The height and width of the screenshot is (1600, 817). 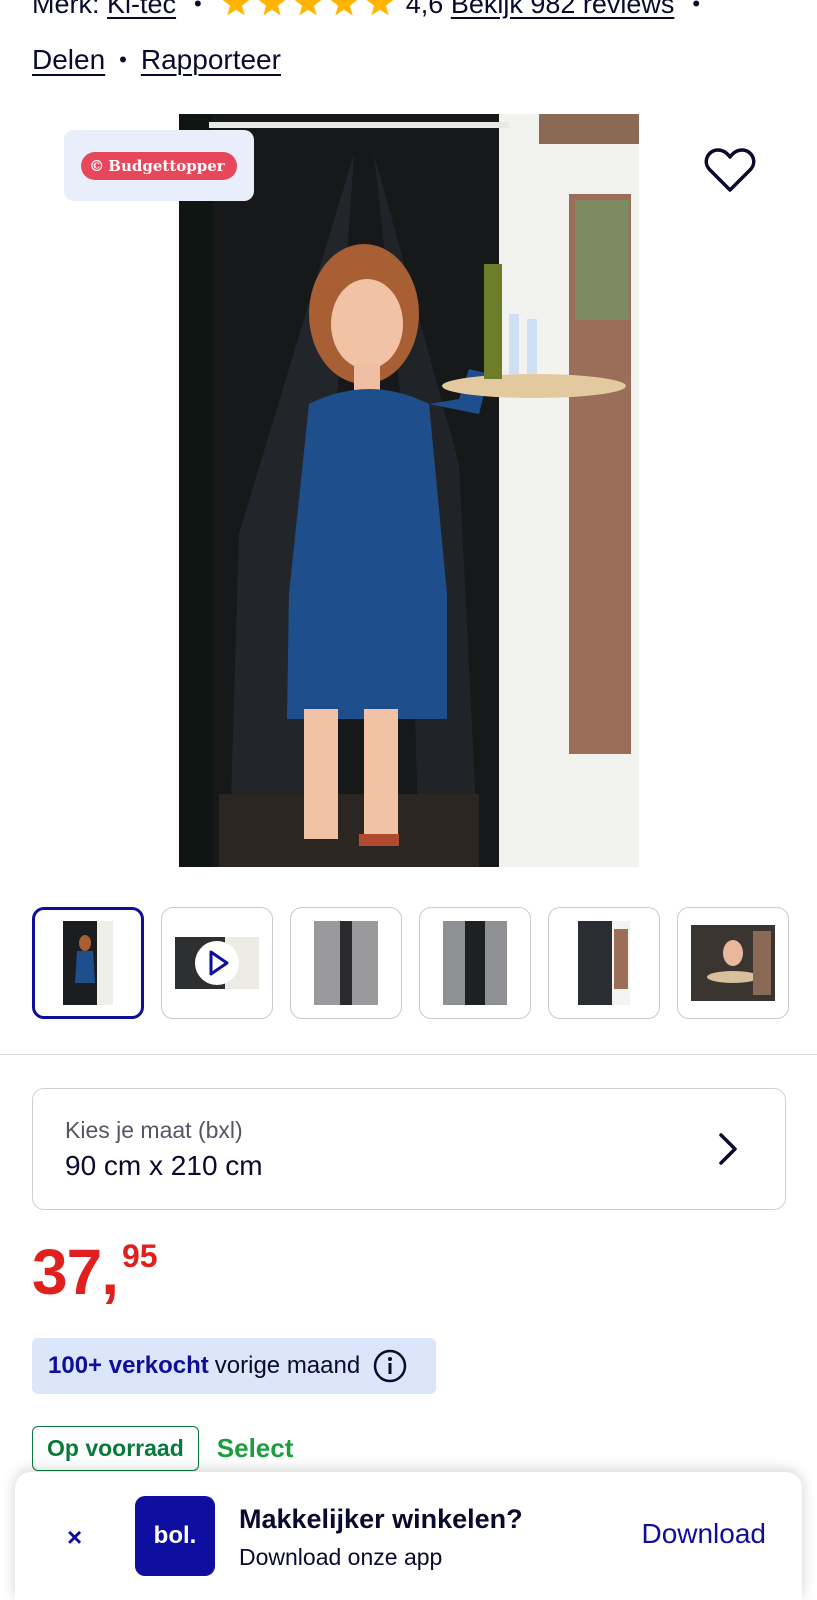 What do you see at coordinates (211, 60) in the screenshot?
I see `report-link: Rapporteer` at bounding box center [211, 60].